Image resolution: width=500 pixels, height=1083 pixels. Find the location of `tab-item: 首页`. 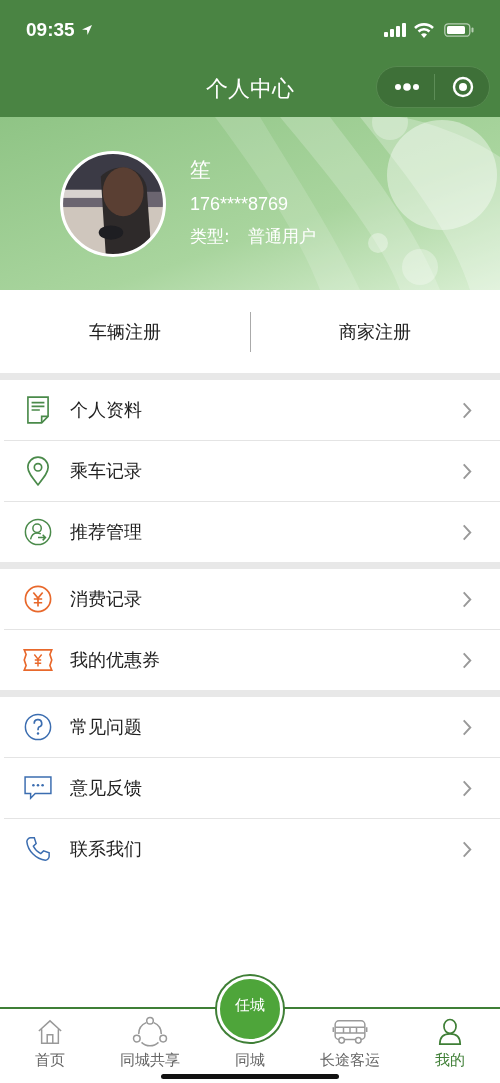

tab-item: 首页 is located at coordinates (50, 1046).